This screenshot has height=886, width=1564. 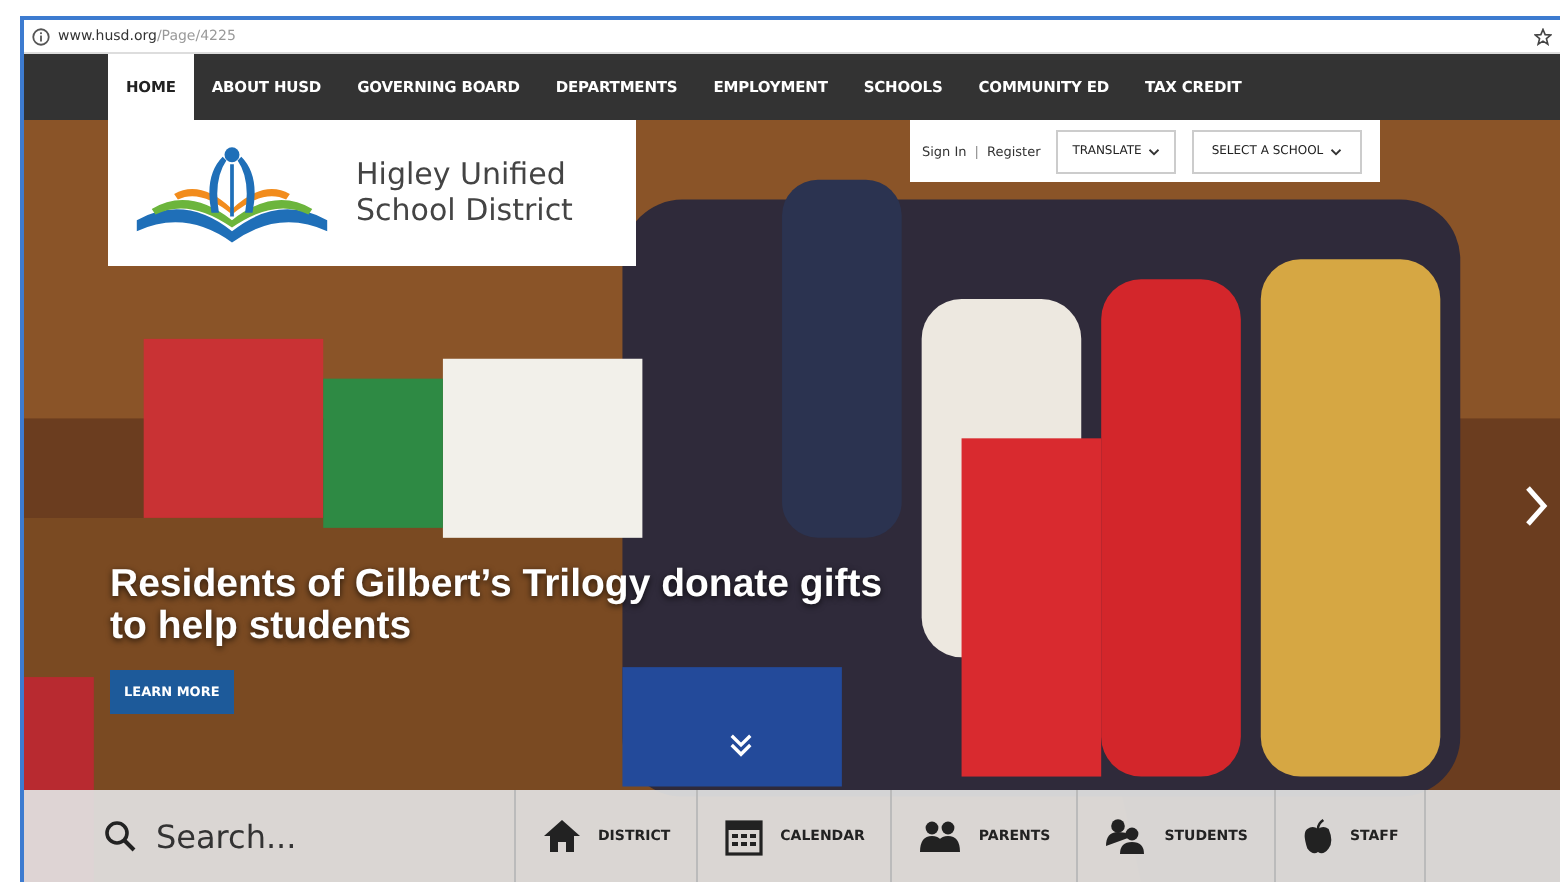 What do you see at coordinates (1543, 36) in the screenshot?
I see `bookmark-star-icon` at bounding box center [1543, 36].